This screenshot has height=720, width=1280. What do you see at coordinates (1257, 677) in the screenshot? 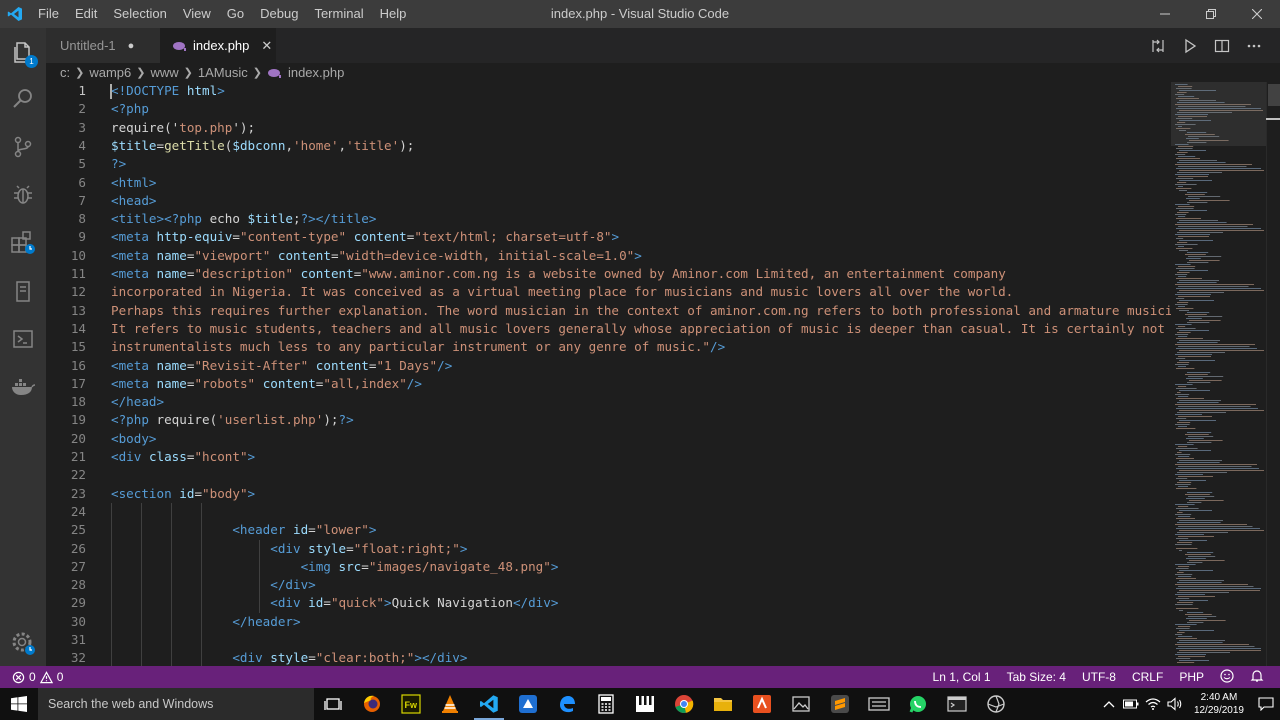
I see `notifications-button` at bounding box center [1257, 677].